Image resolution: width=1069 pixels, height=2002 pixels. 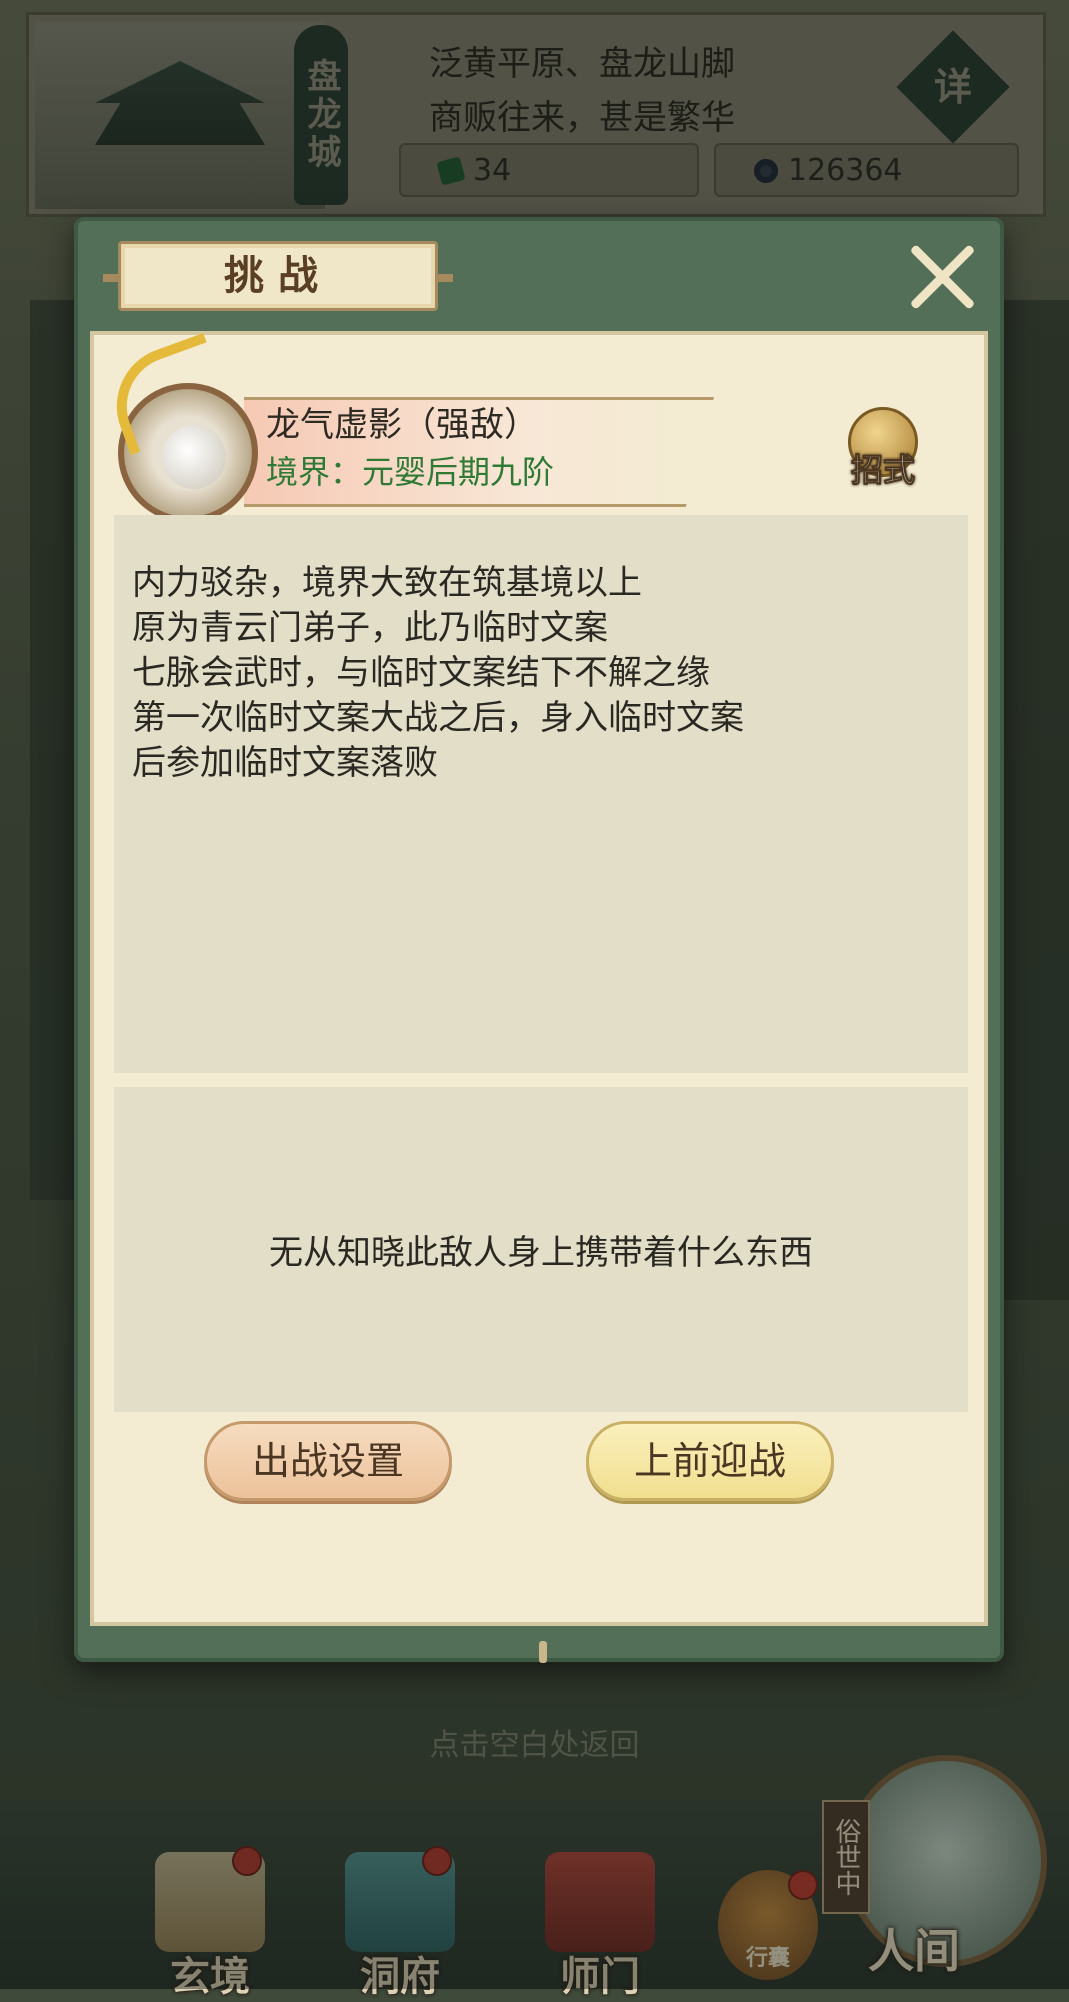 What do you see at coordinates (370, 628) in the screenshot?
I see `description-line: 原为青云门弟子，此乃临时文案` at bounding box center [370, 628].